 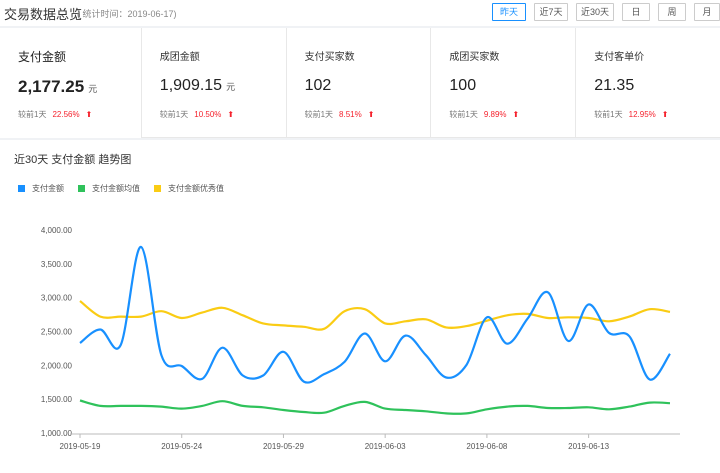 What do you see at coordinates (509, 12) in the screenshot?
I see `range-button-yesterday: 昨天` at bounding box center [509, 12].